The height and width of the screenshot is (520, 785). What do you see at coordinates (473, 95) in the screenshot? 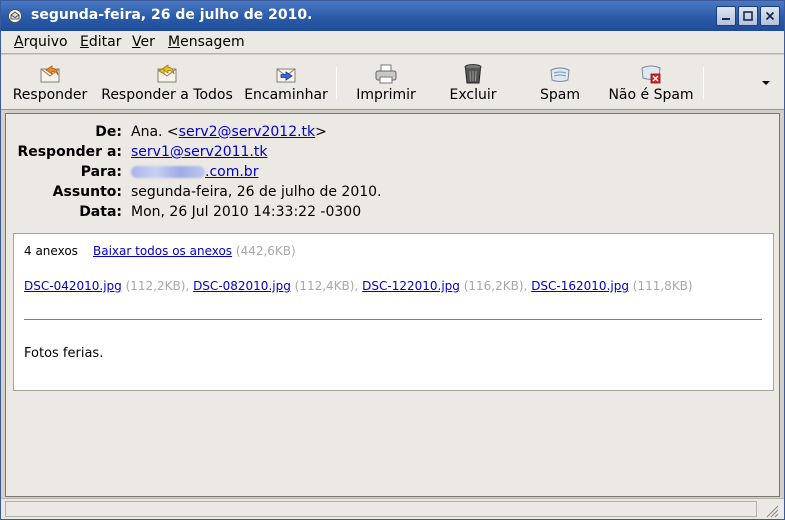
I see `delete-label: Excluir` at bounding box center [473, 95].